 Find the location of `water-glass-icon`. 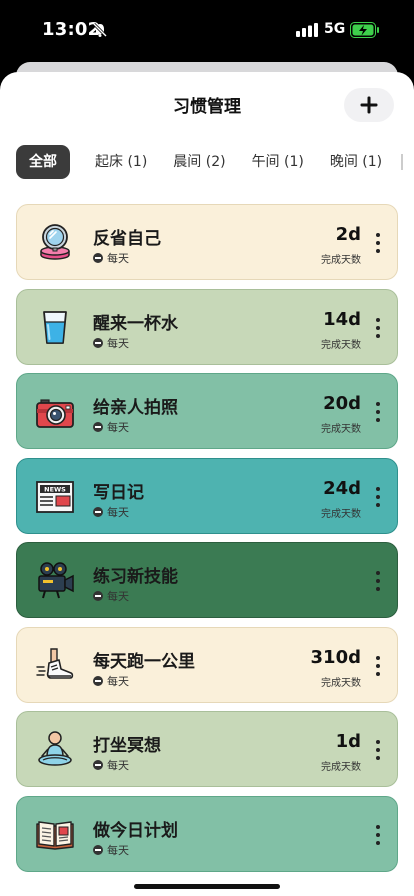

water-glass-icon is located at coordinates (55, 327).